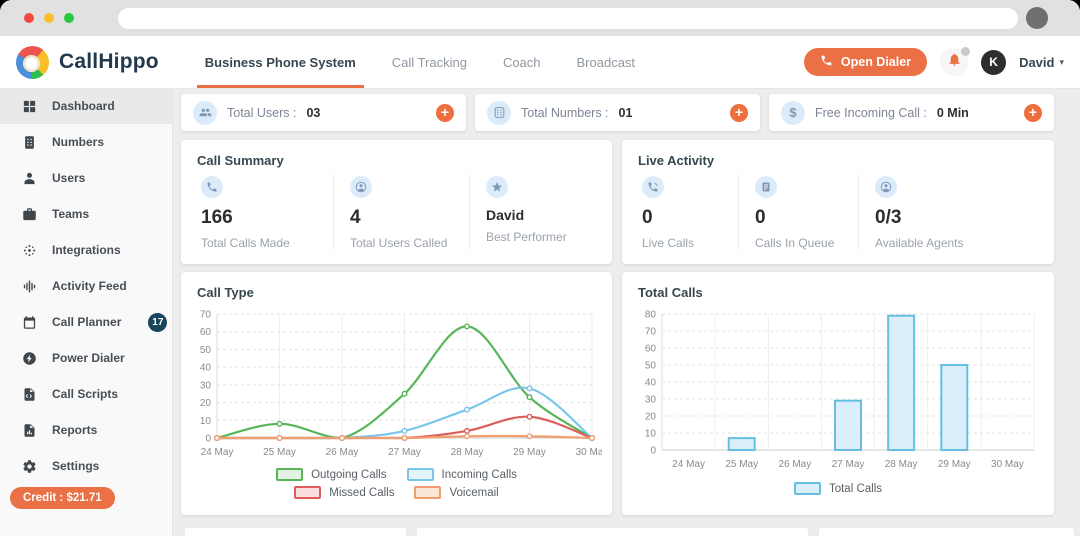 The width and height of the screenshot is (1080, 536). I want to click on bell-icon, so click(954, 62).